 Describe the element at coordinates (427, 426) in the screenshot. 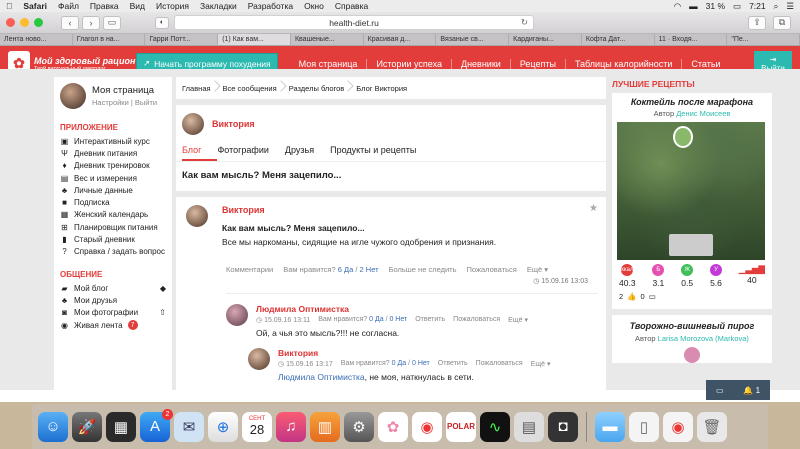

I see `chrome-icon: ◉` at that location.